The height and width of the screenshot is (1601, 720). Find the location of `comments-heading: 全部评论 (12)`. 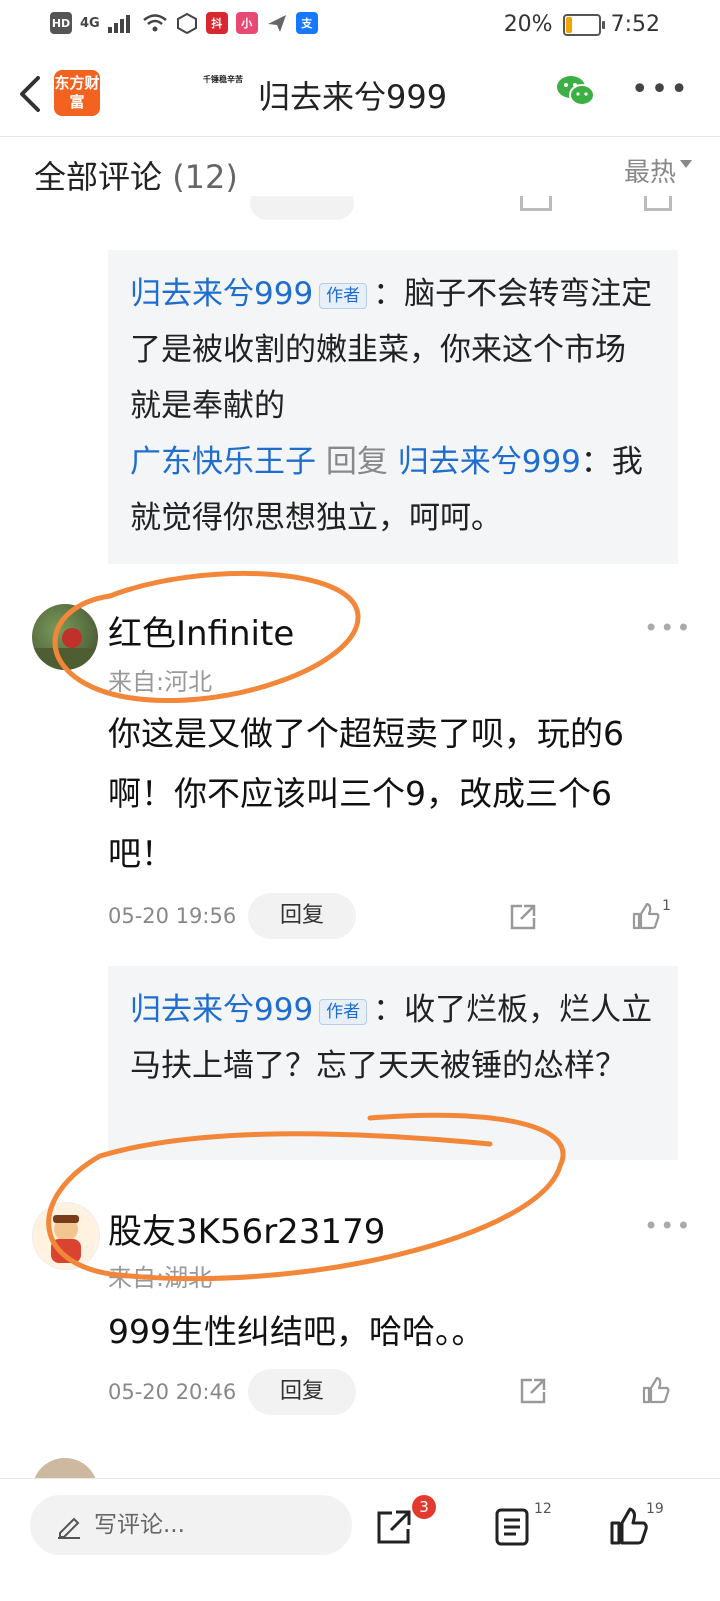

comments-heading: 全部评论 (12) is located at coordinates (136, 175).